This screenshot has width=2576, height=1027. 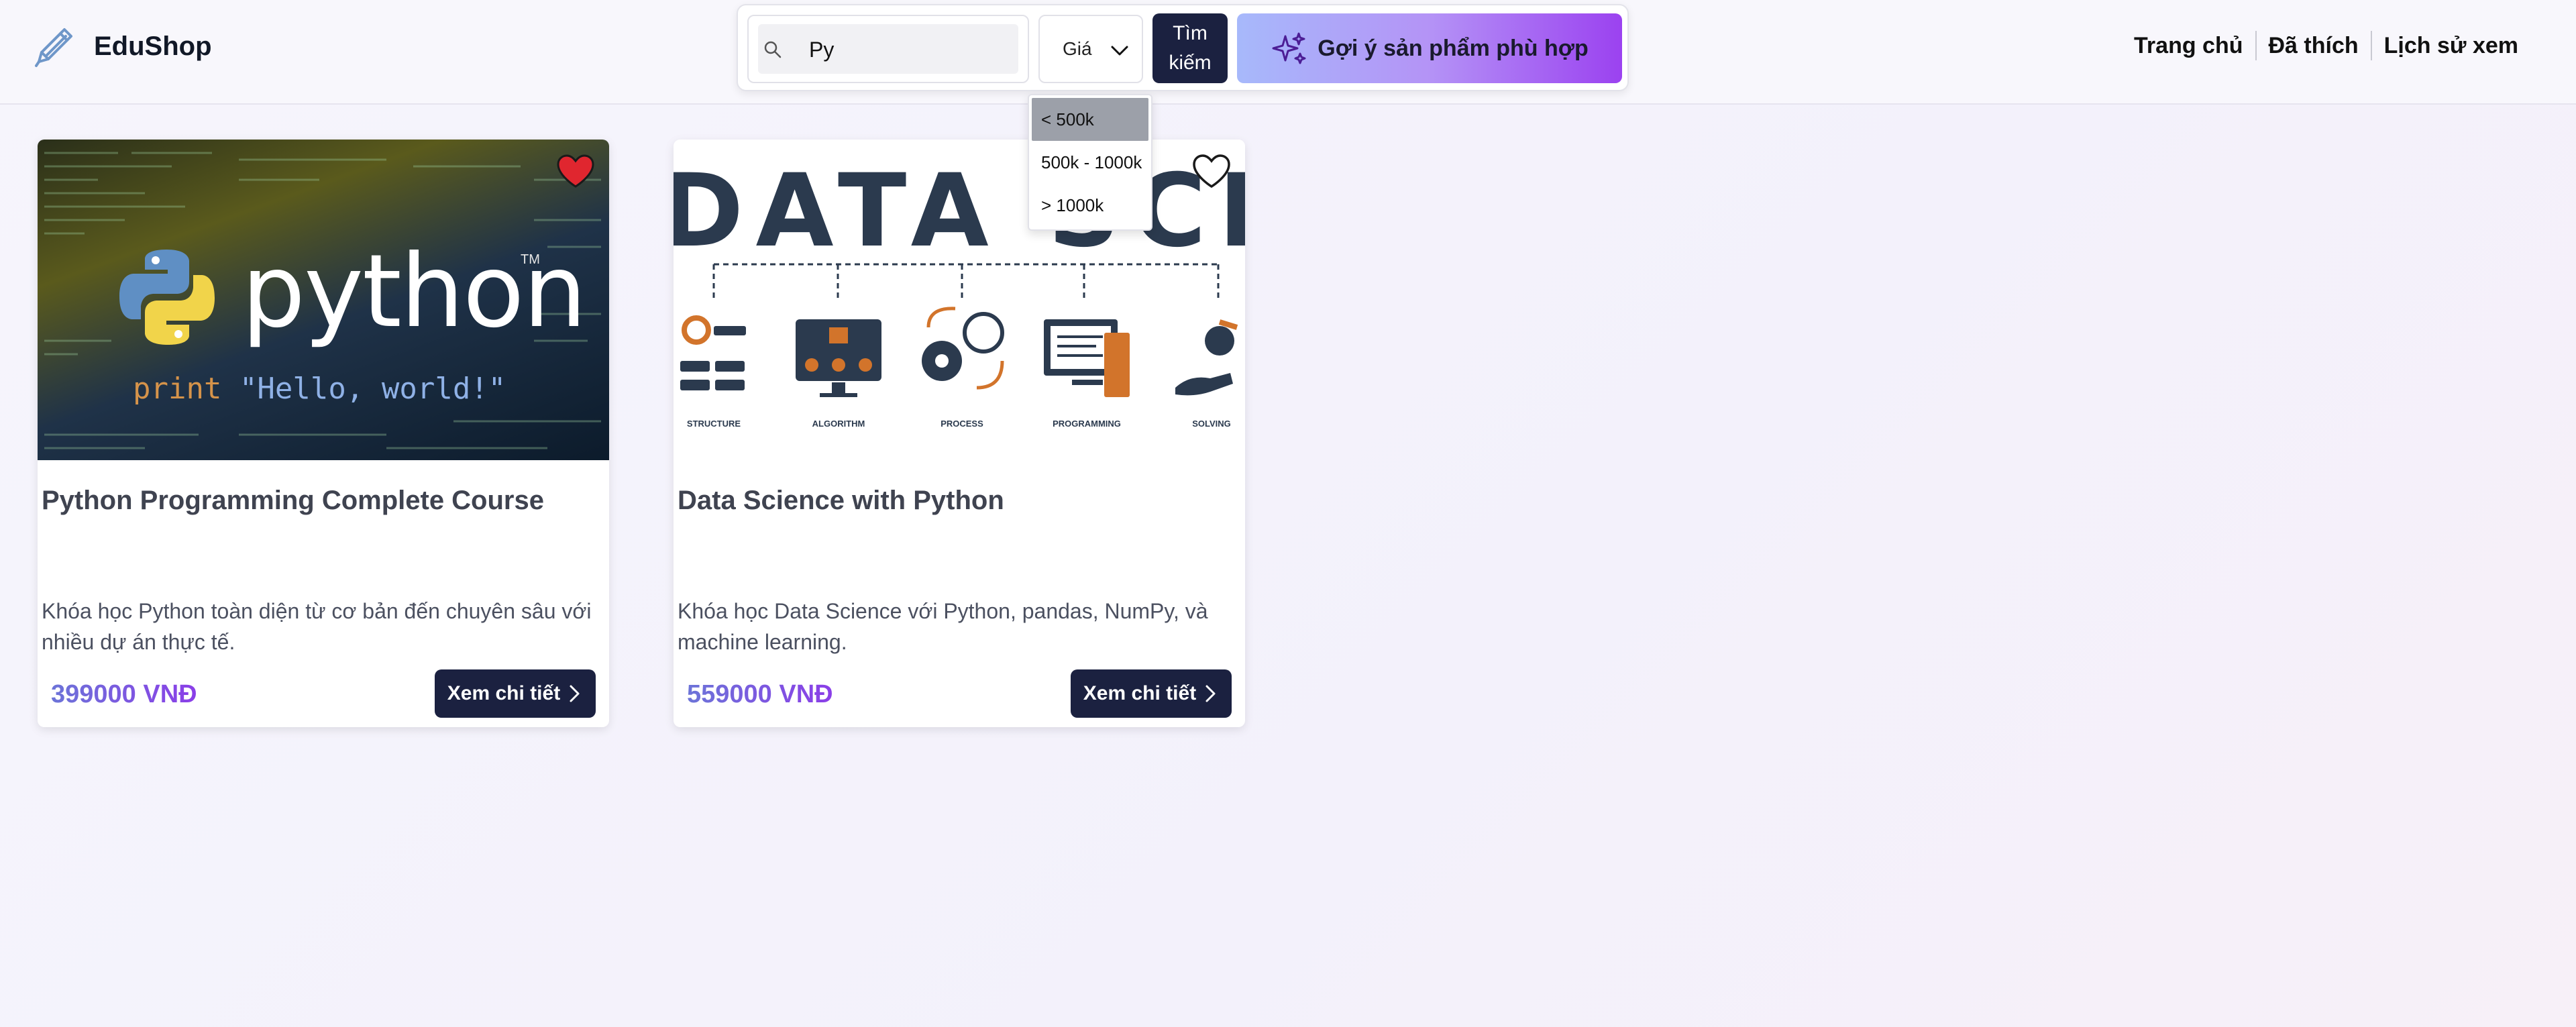 I want to click on search-input, so click(x=909, y=49).